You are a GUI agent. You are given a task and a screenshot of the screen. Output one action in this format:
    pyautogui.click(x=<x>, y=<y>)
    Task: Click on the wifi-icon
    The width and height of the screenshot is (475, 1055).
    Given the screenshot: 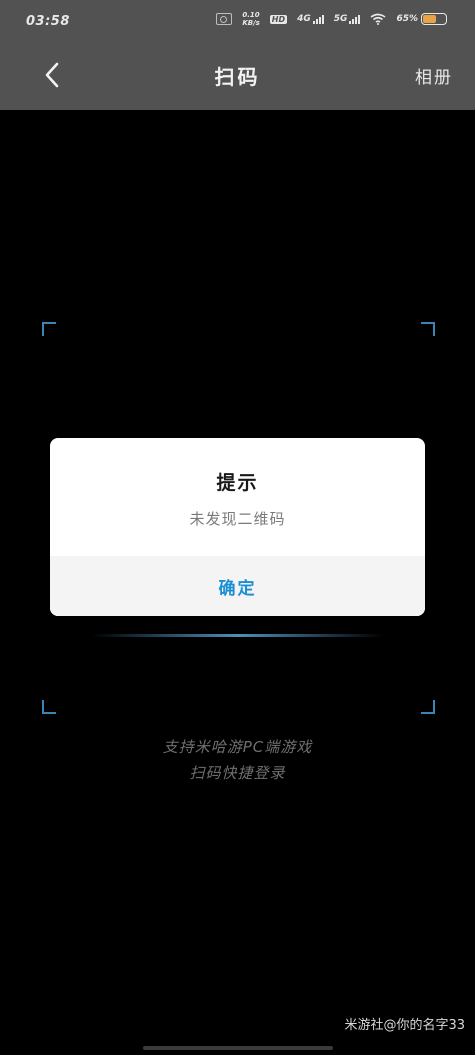 What is the action you would take?
    pyautogui.click(x=378, y=19)
    